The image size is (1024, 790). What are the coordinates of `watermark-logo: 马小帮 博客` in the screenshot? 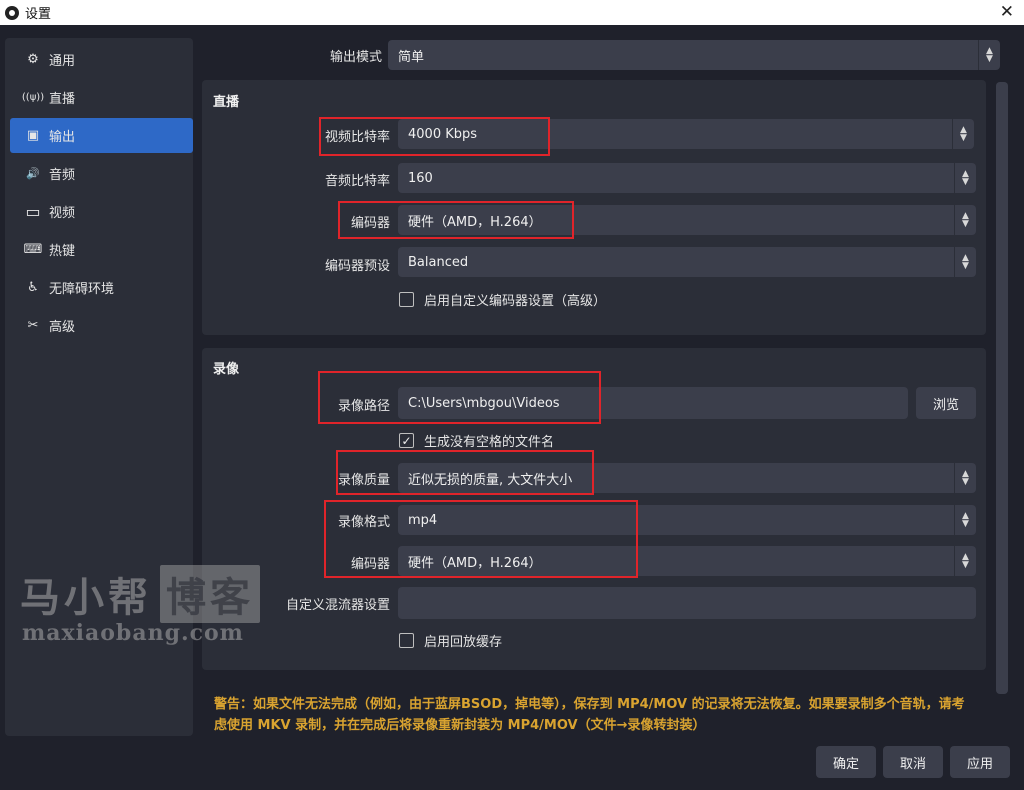 It's located at (140, 594).